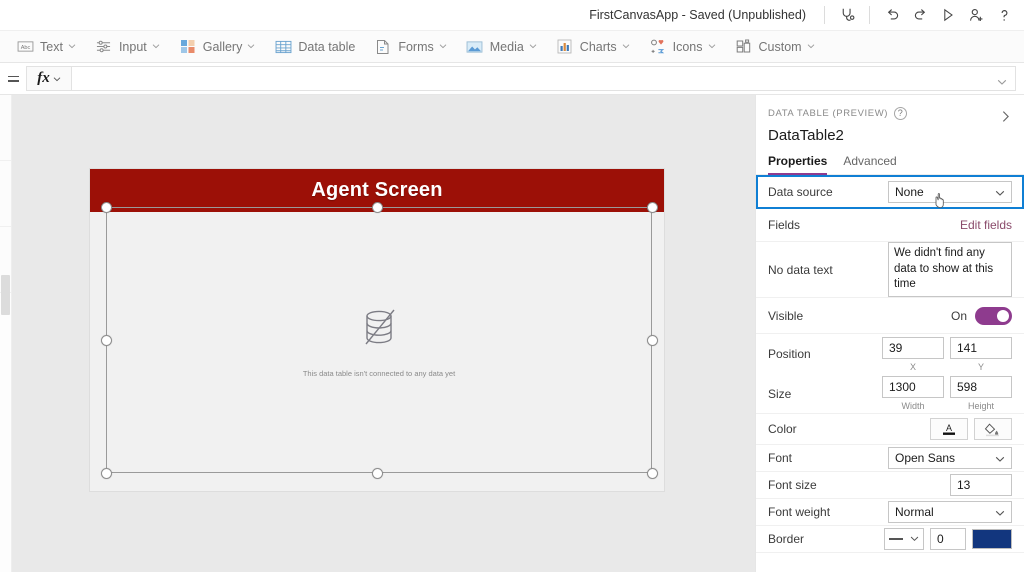 The width and height of the screenshot is (1024, 572). I want to click on ribbon-item-charts: Charts, so click(595, 47).